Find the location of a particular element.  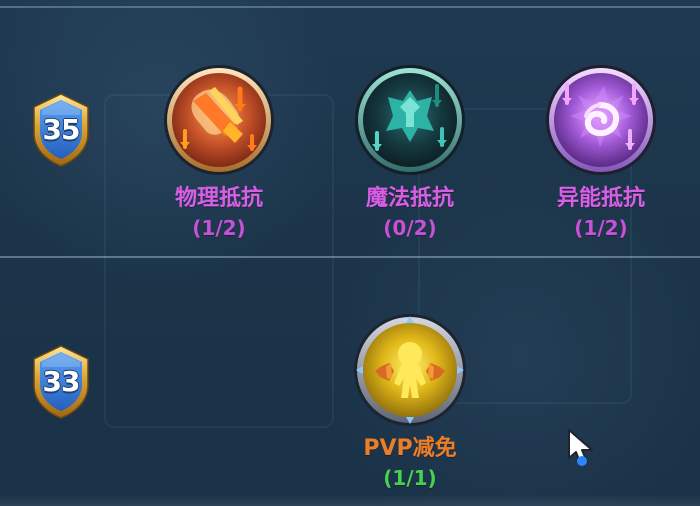

level-badge-33: 33 is located at coordinates (61, 382).